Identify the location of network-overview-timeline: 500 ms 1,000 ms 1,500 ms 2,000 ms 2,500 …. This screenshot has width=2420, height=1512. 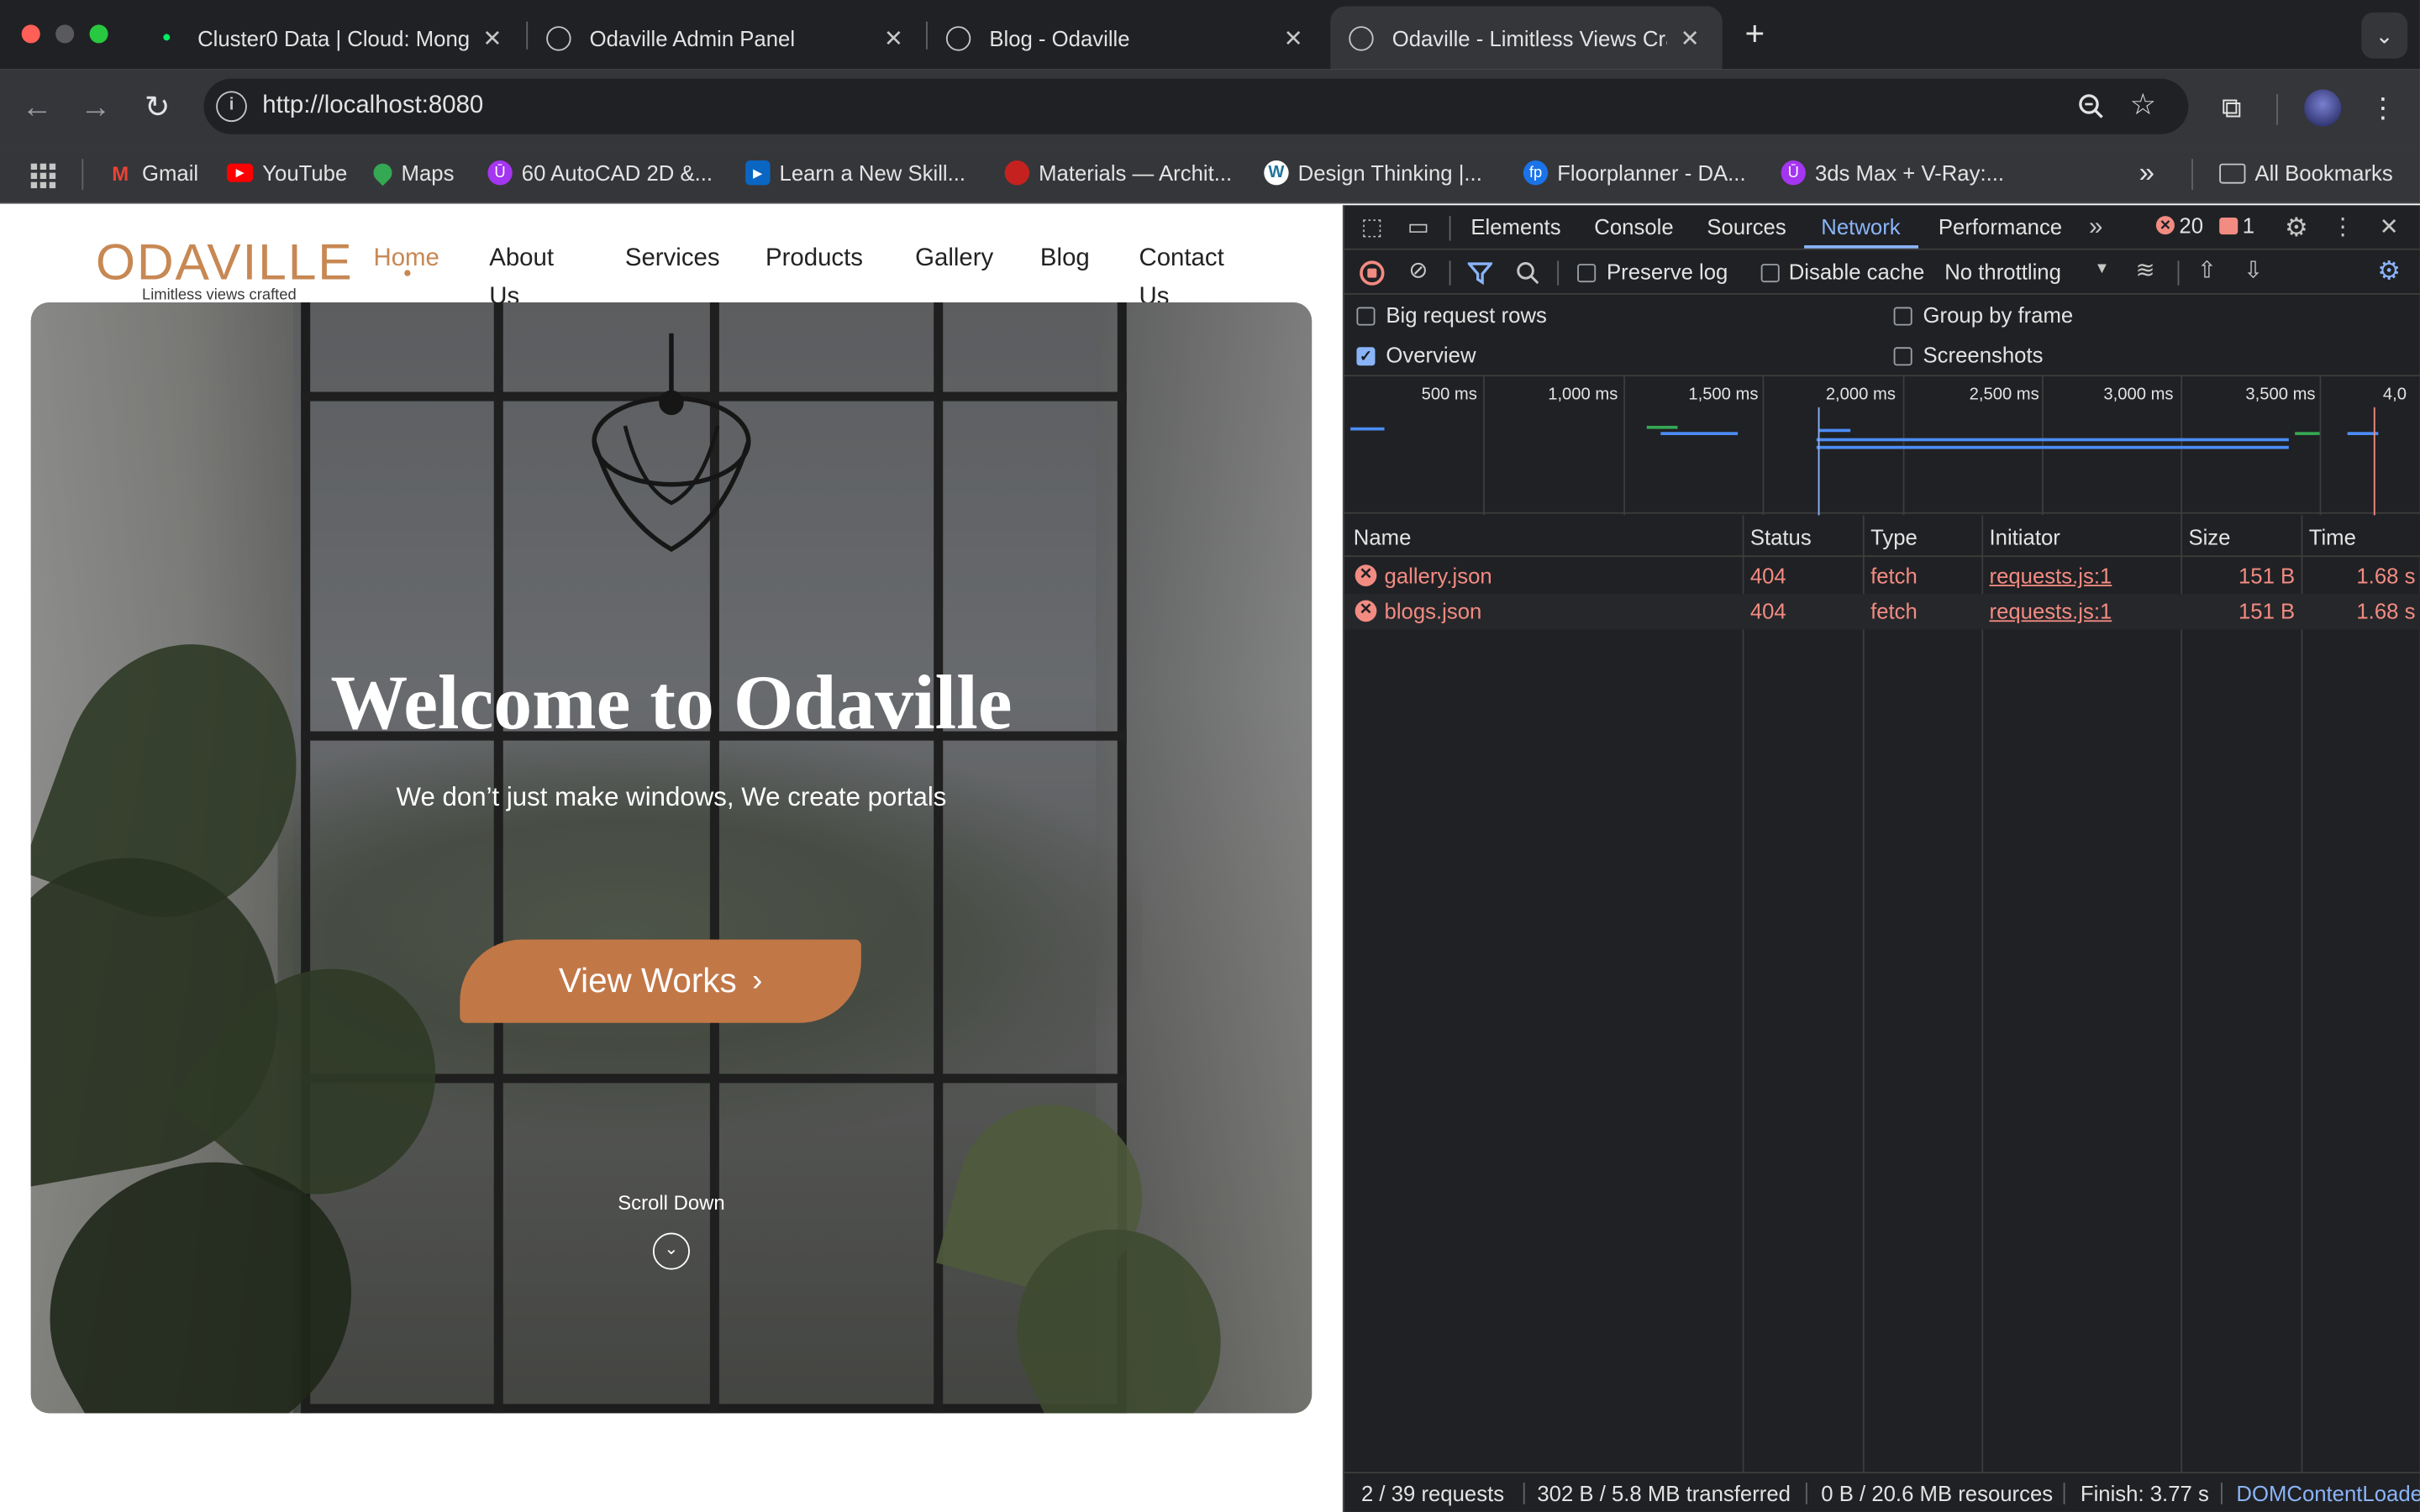
(1882, 445).